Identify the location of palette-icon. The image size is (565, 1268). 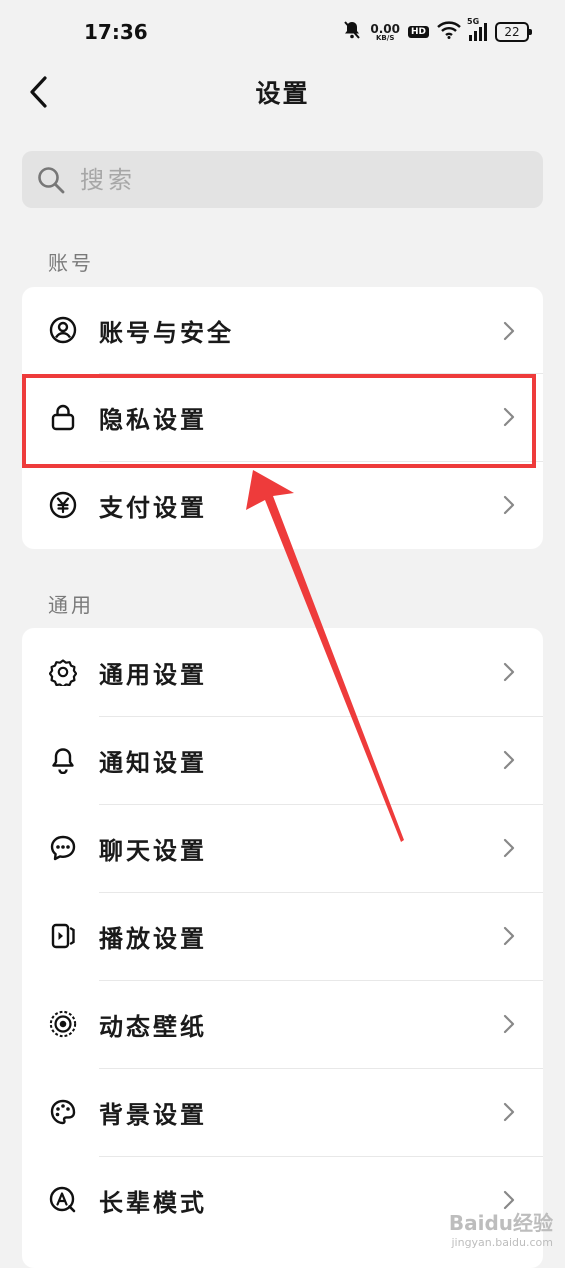
(63, 1112).